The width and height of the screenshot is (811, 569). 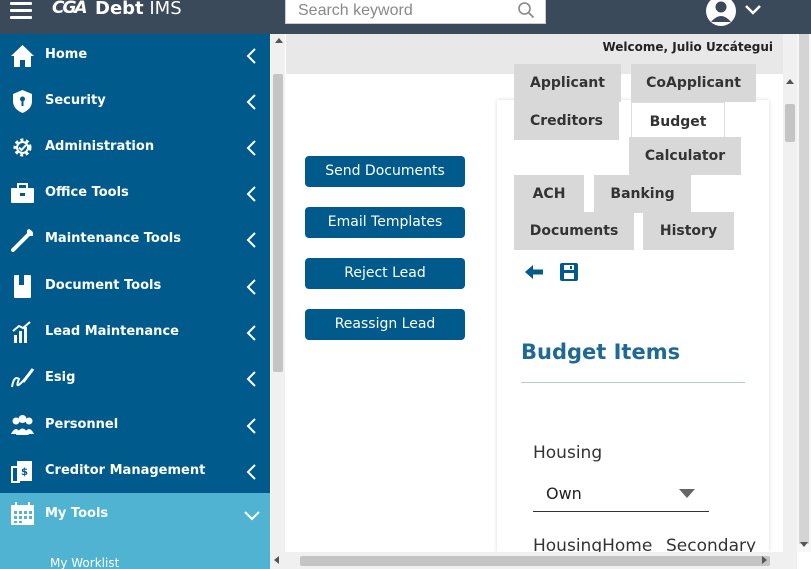 What do you see at coordinates (22, 240) in the screenshot?
I see `wrench-icon` at bounding box center [22, 240].